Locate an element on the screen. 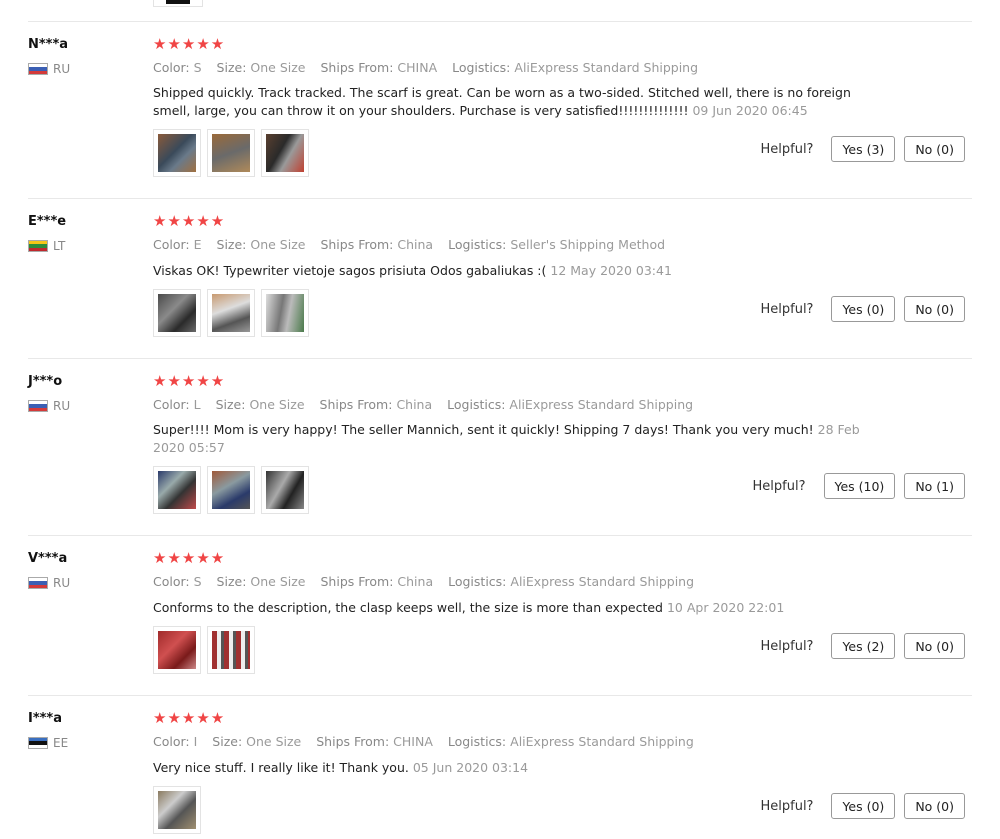 The width and height of the screenshot is (1000, 839). reviewer-name: I***a is located at coordinates (45, 718).